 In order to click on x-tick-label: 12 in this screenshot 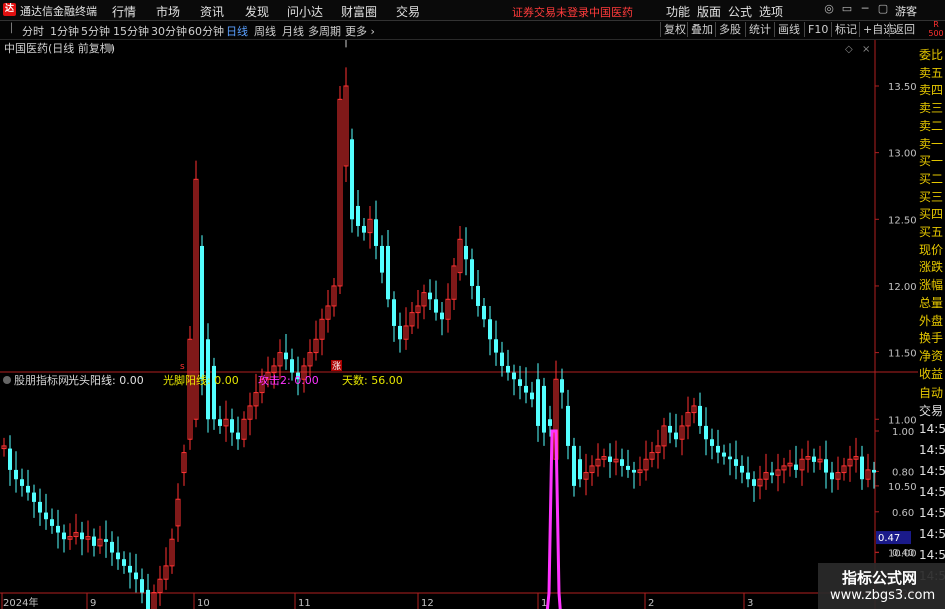, I will do `click(427, 603)`.